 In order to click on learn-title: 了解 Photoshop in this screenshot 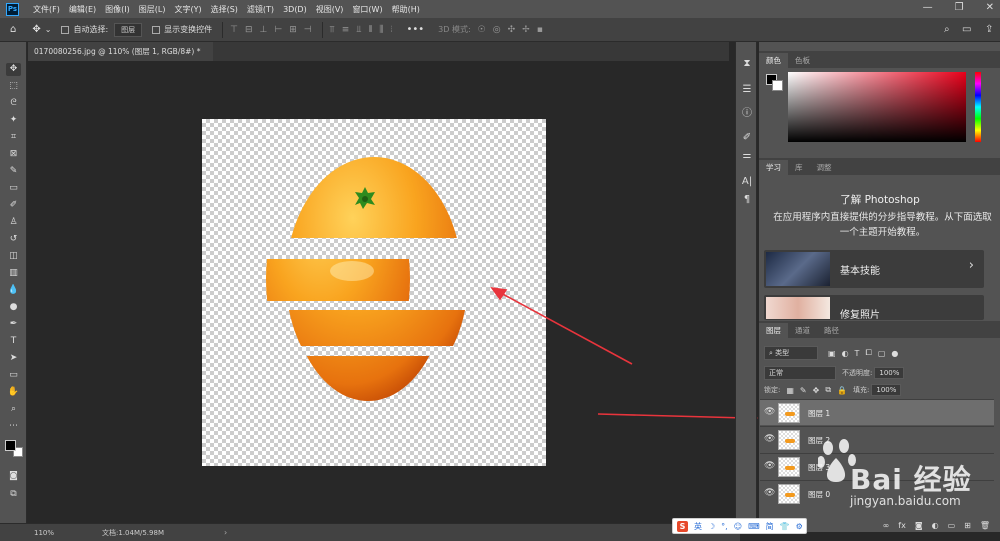, I will do `click(880, 200)`.